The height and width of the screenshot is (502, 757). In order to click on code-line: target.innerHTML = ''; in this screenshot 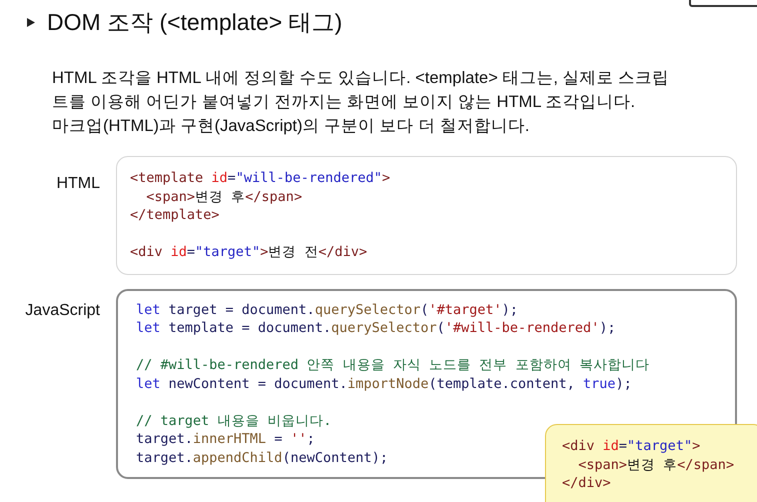, I will do `click(225, 439)`.